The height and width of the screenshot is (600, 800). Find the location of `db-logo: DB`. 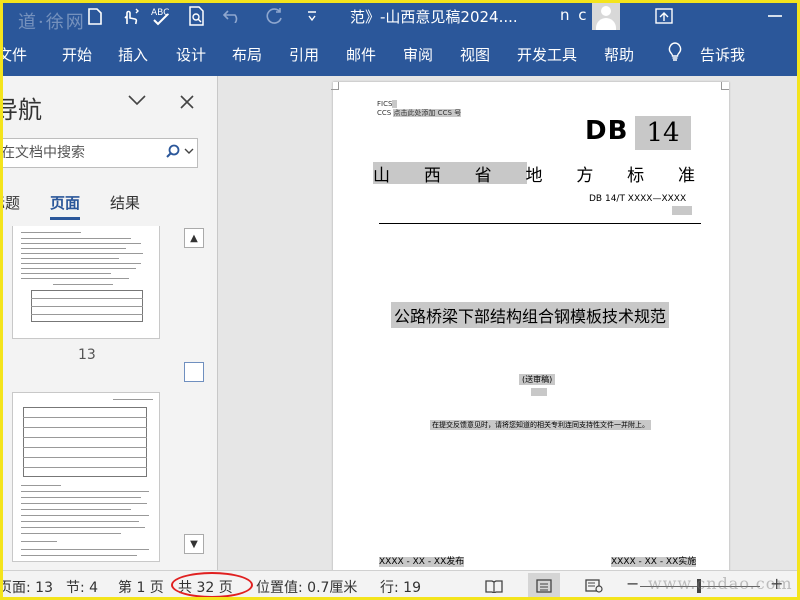

db-logo: DB is located at coordinates (607, 131).